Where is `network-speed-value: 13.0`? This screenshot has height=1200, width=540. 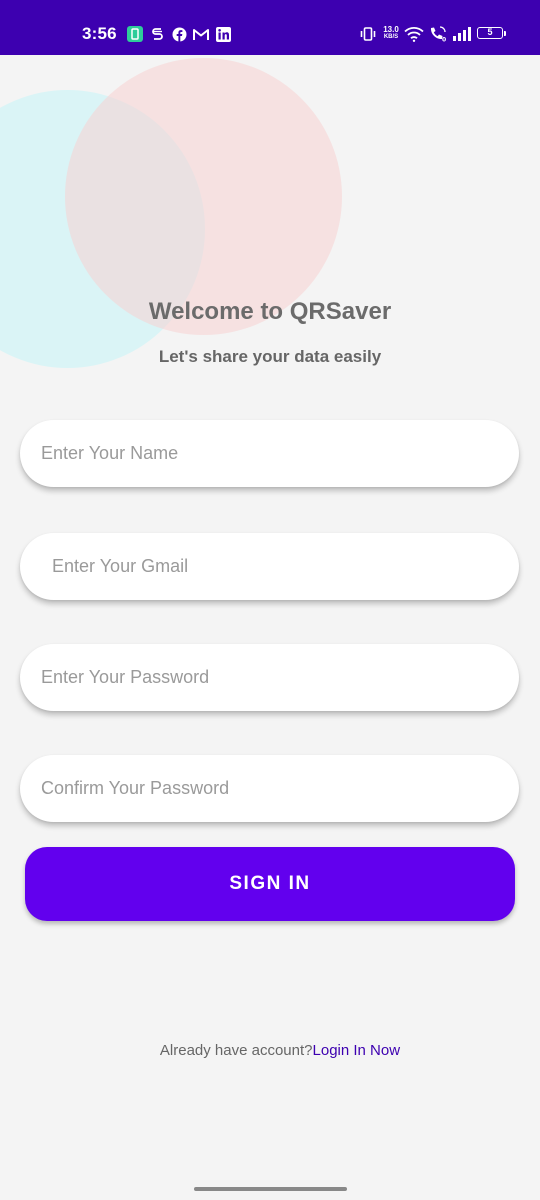 network-speed-value: 13.0 is located at coordinates (391, 29).